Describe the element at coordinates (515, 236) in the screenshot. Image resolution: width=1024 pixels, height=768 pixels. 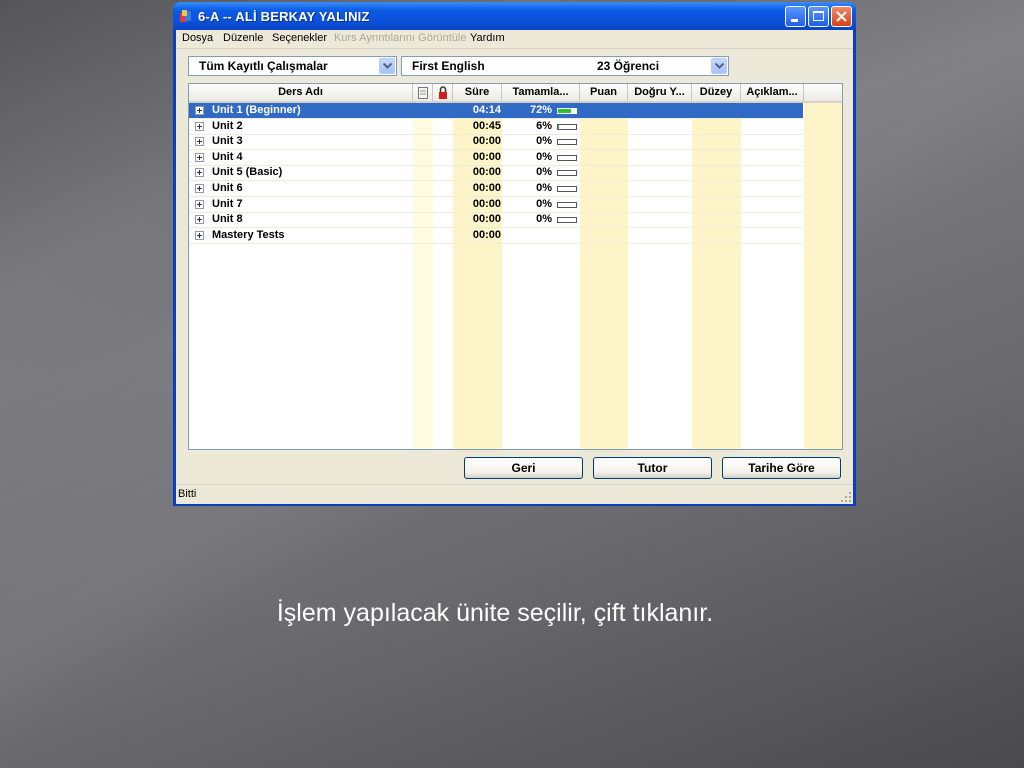
I see `table-row: Mastery Tests 00:00` at that location.